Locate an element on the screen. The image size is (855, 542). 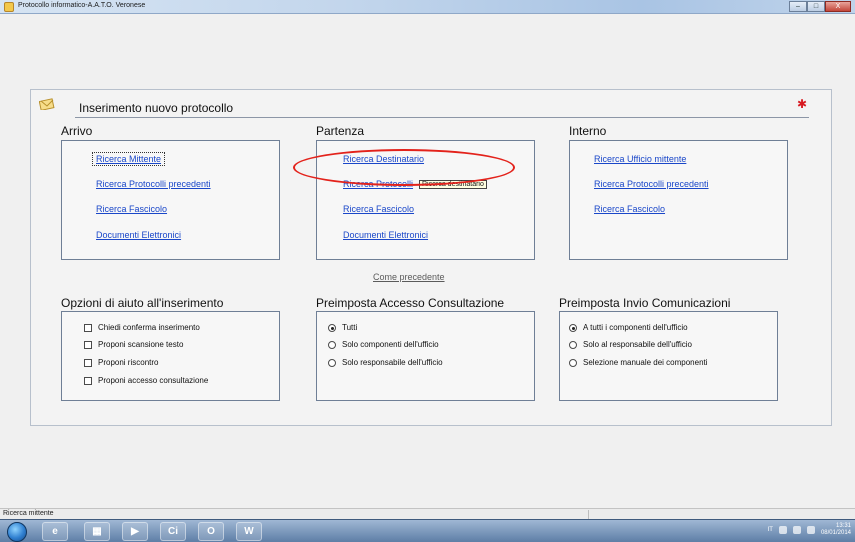
window-title: Protocollo informatico-A.A.T.O. Veronese is located at coordinates (82, 5).